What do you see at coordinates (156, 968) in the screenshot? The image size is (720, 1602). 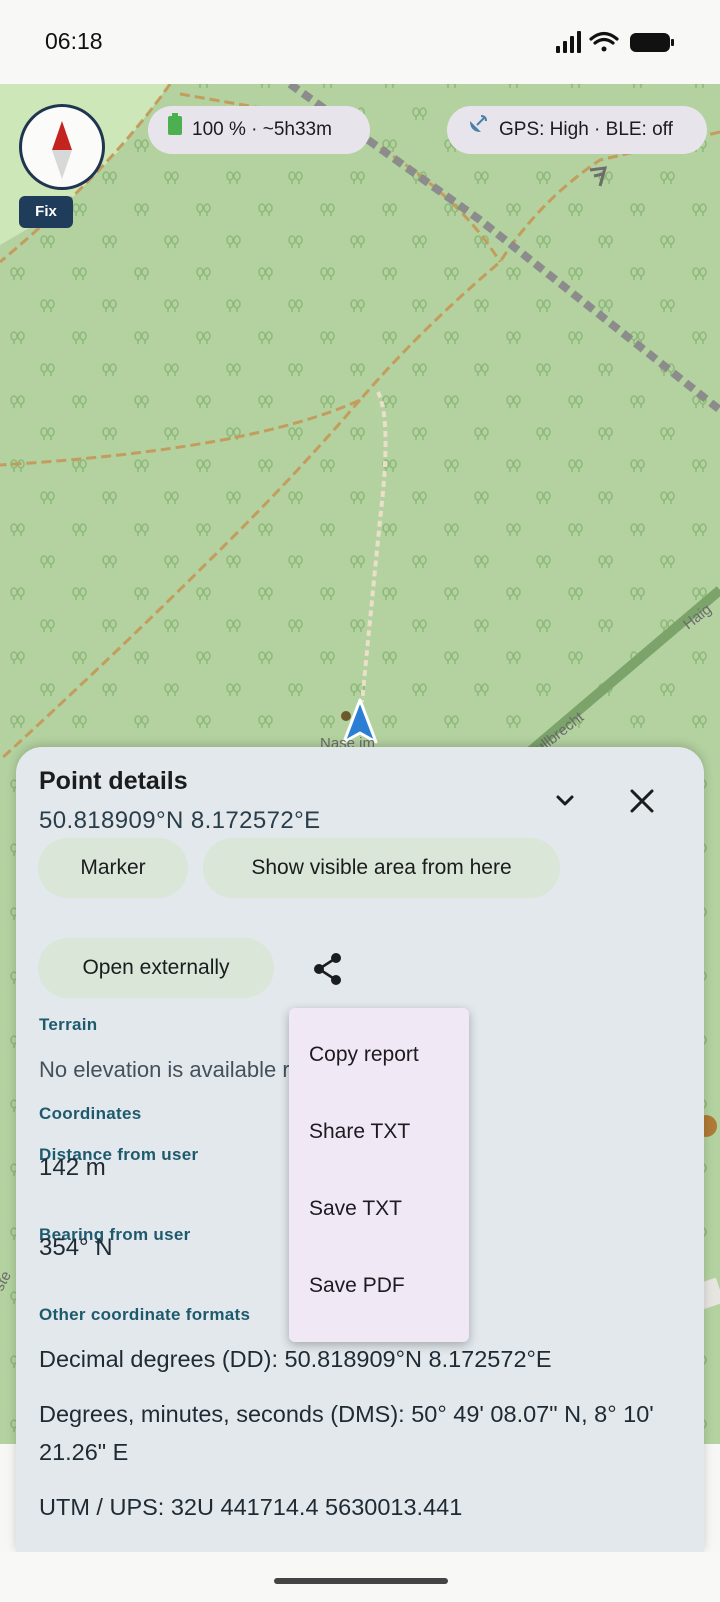 I see `open-externally-button: Open externally` at bounding box center [156, 968].